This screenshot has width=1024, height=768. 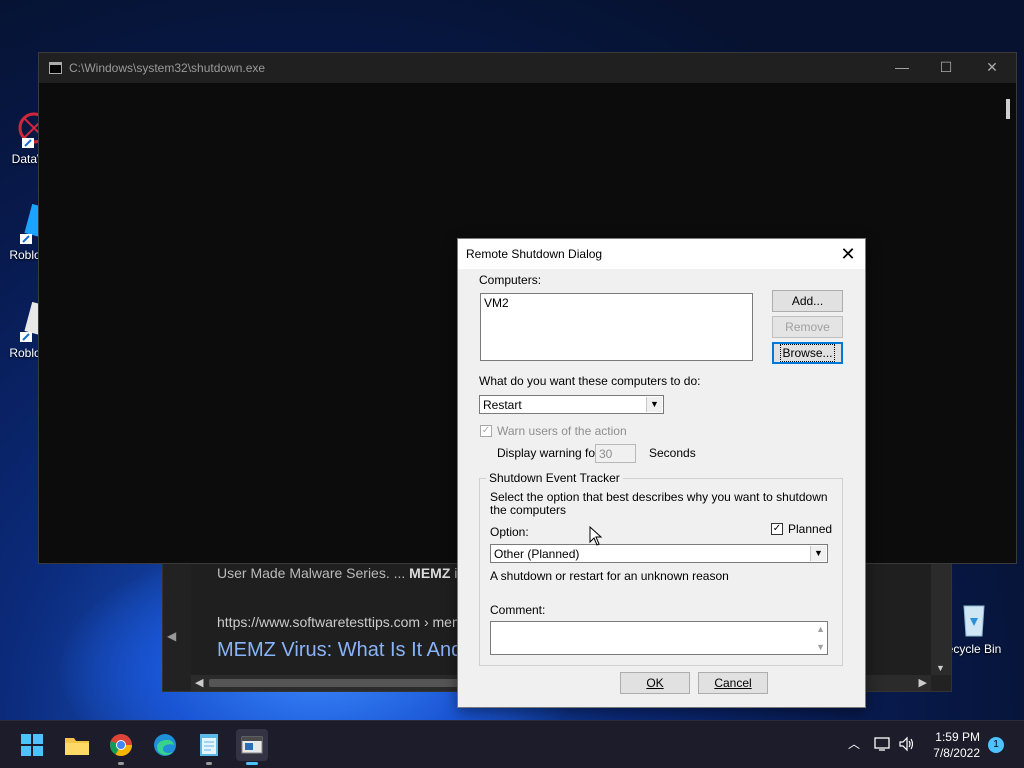 What do you see at coordinates (974, 618) in the screenshot?
I see `recycle-bin-icon` at bounding box center [974, 618].